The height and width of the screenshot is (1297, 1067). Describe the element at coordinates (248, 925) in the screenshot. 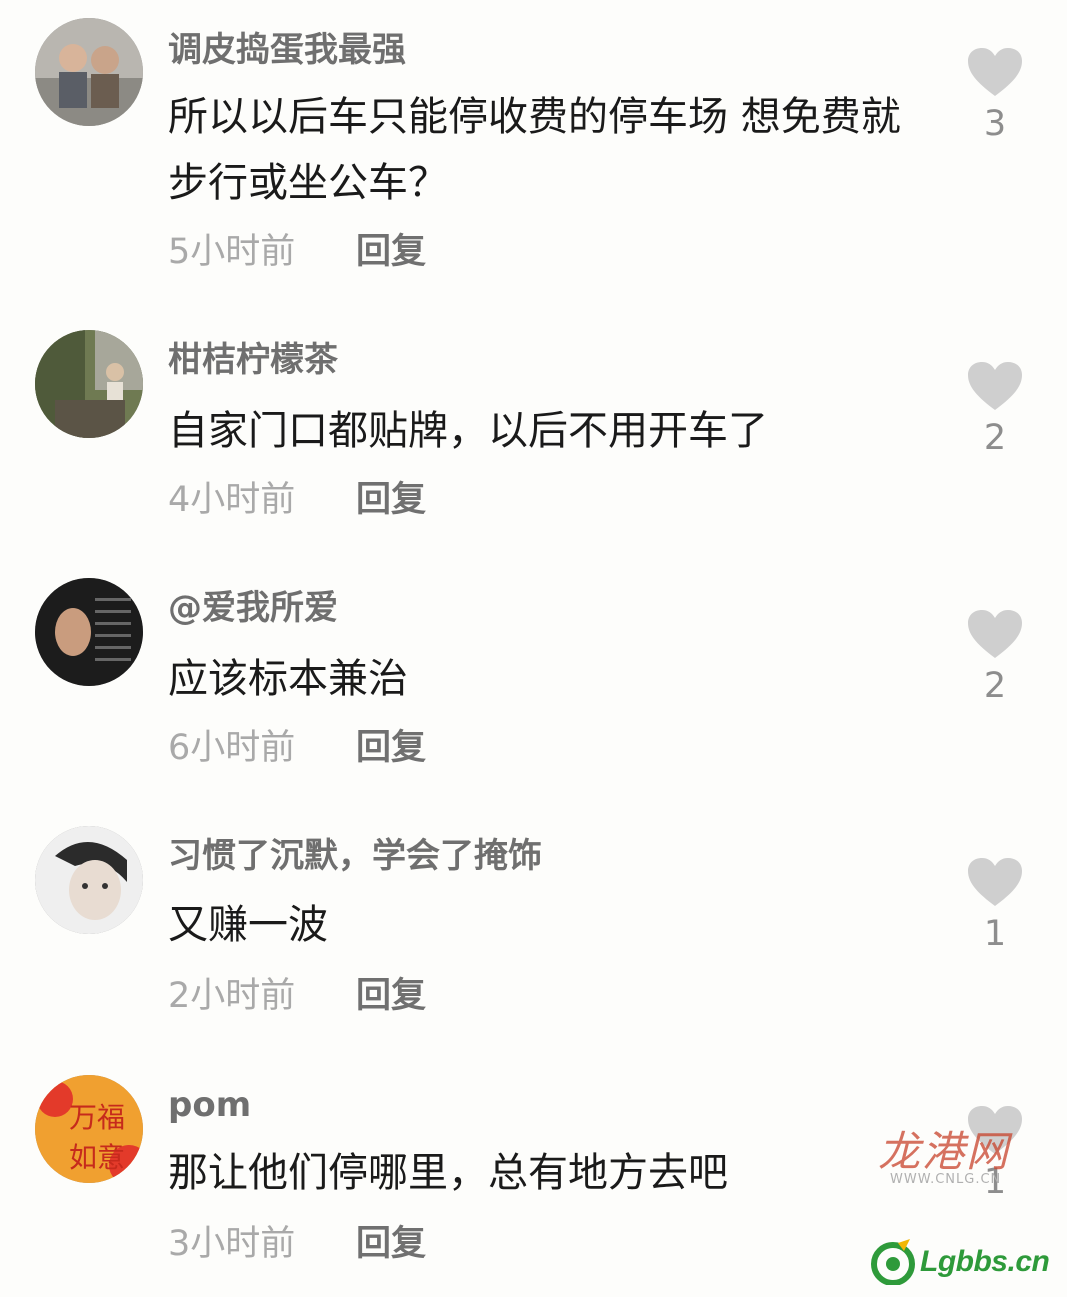

I see `comment-text: 又赚一波` at that location.